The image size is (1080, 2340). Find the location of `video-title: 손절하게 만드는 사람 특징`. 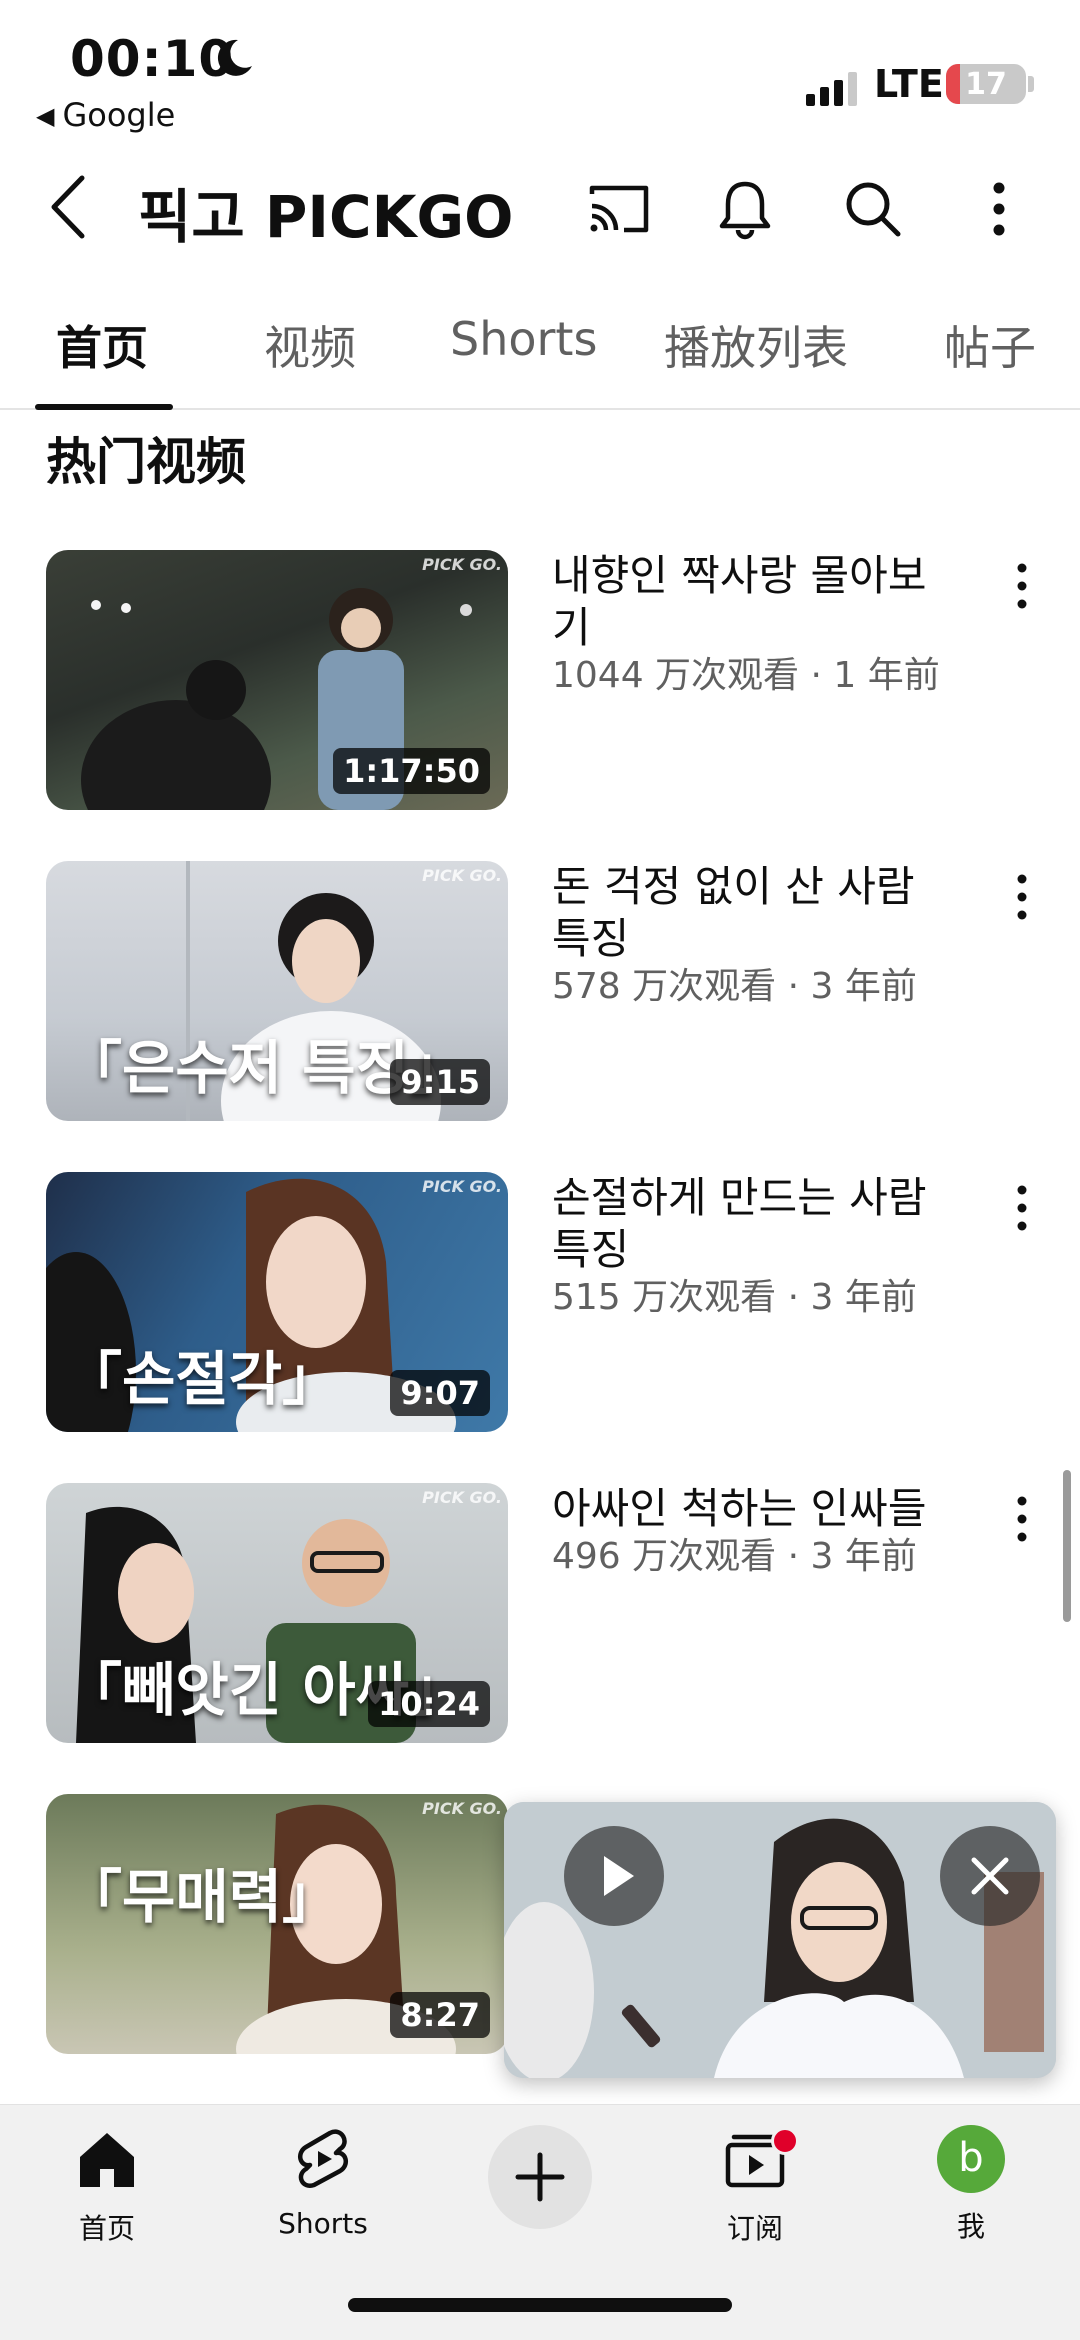

video-title: 손절하게 만드는 사람 특징 is located at coordinates (752, 1224).